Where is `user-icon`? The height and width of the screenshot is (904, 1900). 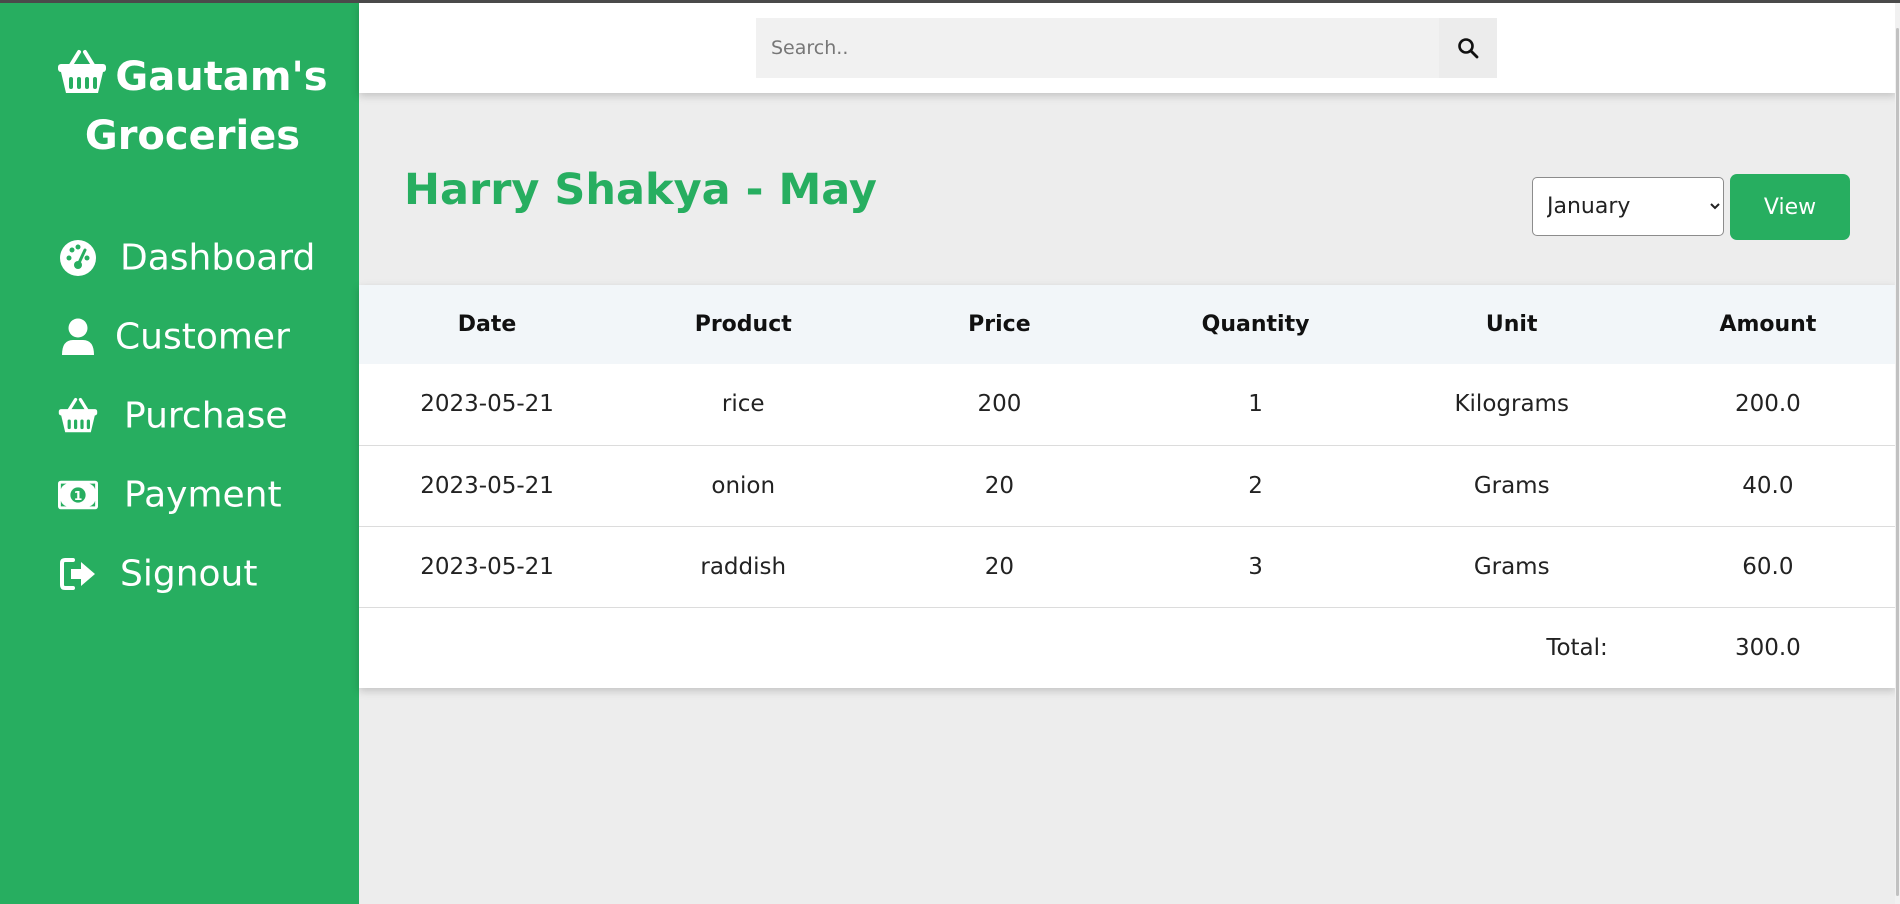 user-icon is located at coordinates (78, 337).